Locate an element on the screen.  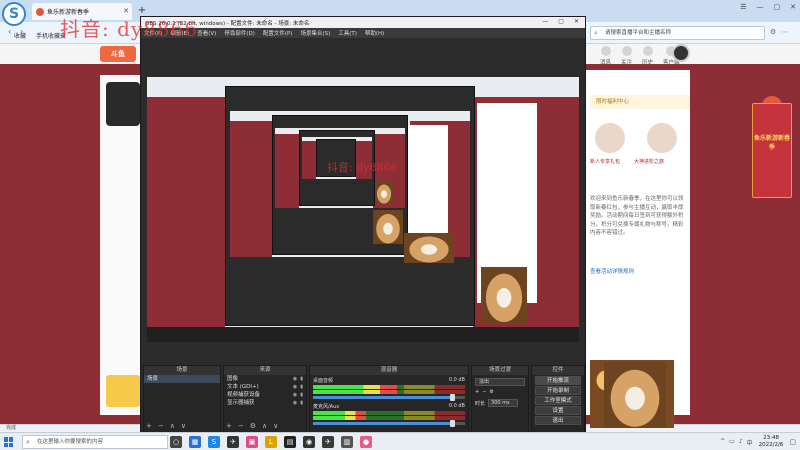
transition-select: 淡出 is located at coordinates (500, 382).